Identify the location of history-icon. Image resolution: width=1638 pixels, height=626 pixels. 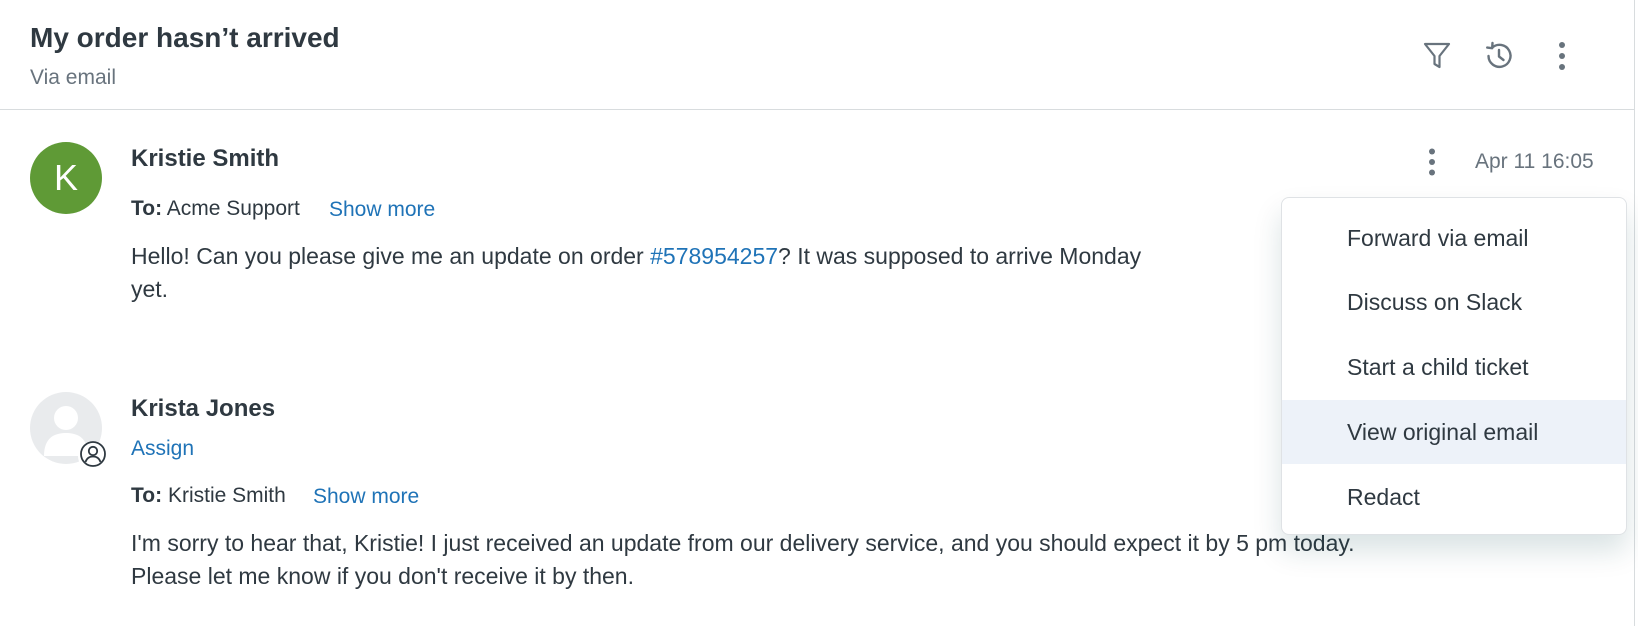
(1499, 56).